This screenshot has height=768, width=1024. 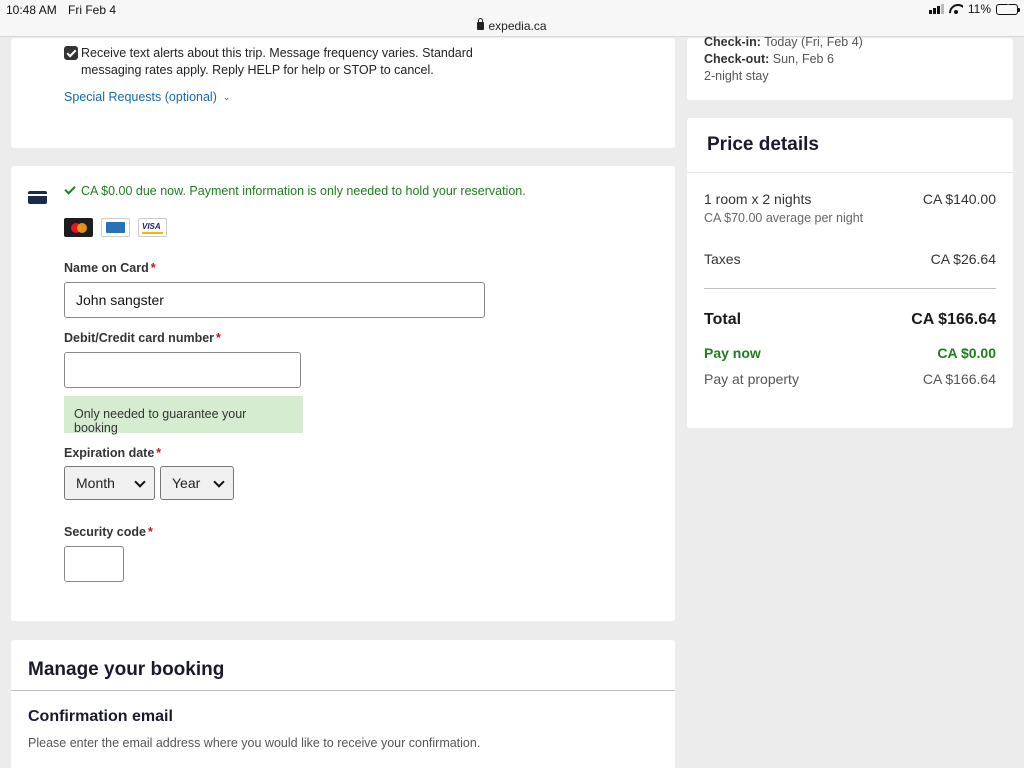 What do you see at coordinates (182, 370) in the screenshot?
I see `card-number-input` at bounding box center [182, 370].